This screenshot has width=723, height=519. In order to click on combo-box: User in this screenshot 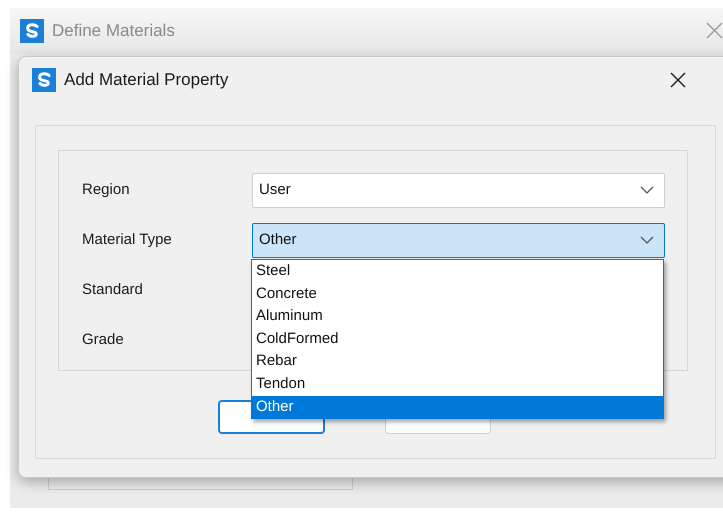, I will do `click(458, 190)`.